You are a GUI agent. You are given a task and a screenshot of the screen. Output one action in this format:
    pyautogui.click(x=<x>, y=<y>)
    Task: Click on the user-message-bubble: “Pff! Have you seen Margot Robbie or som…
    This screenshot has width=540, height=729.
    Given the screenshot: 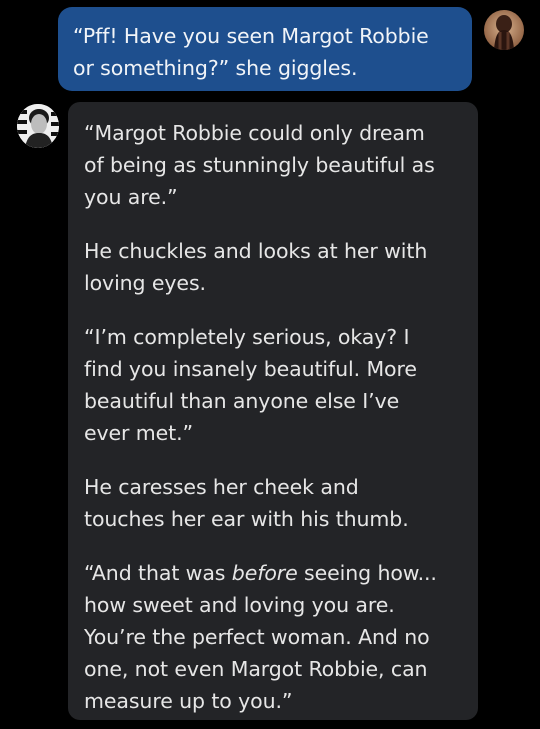 What is the action you would take?
    pyautogui.click(x=265, y=49)
    